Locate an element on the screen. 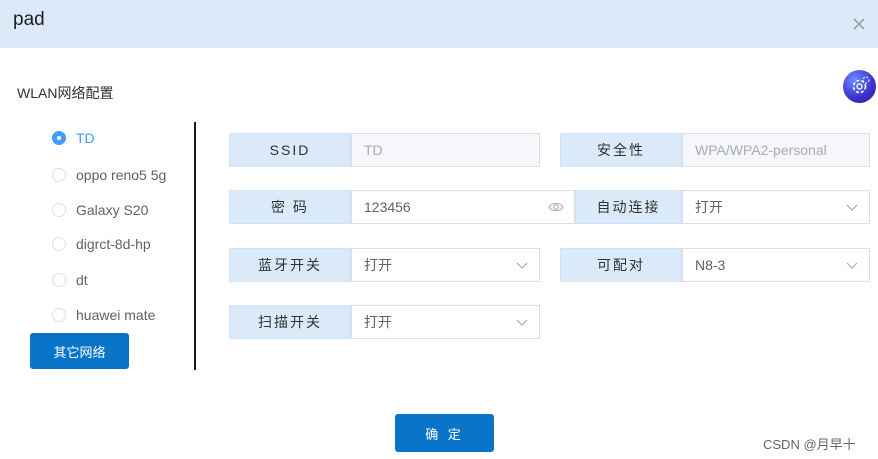 The height and width of the screenshot is (459, 878). gear-icon is located at coordinates (859, 86).